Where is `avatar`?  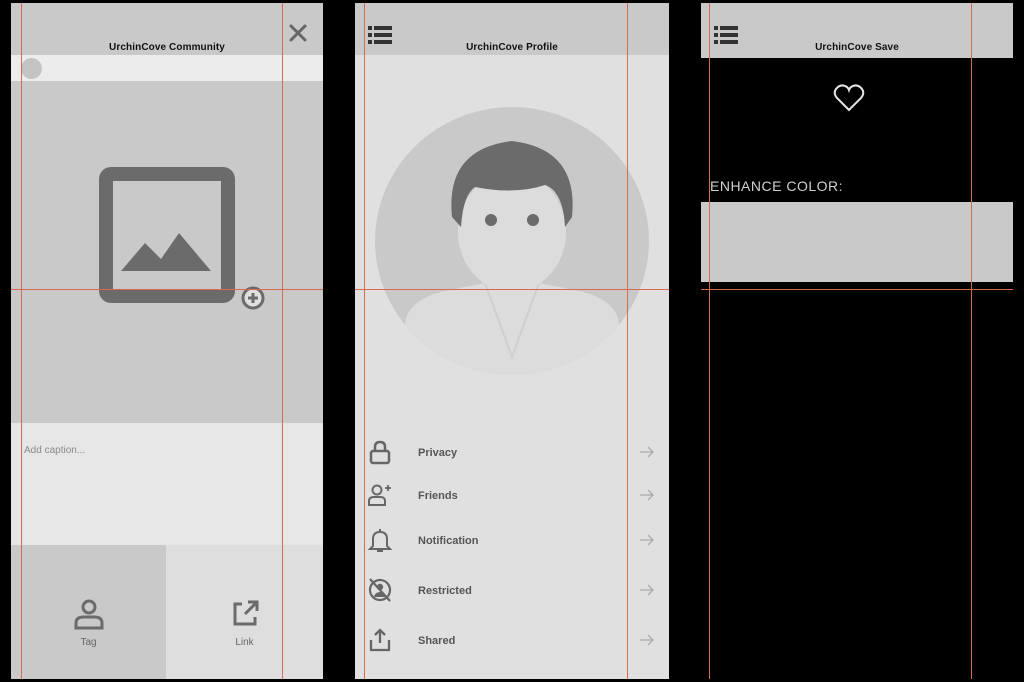
avatar is located at coordinates (31, 68).